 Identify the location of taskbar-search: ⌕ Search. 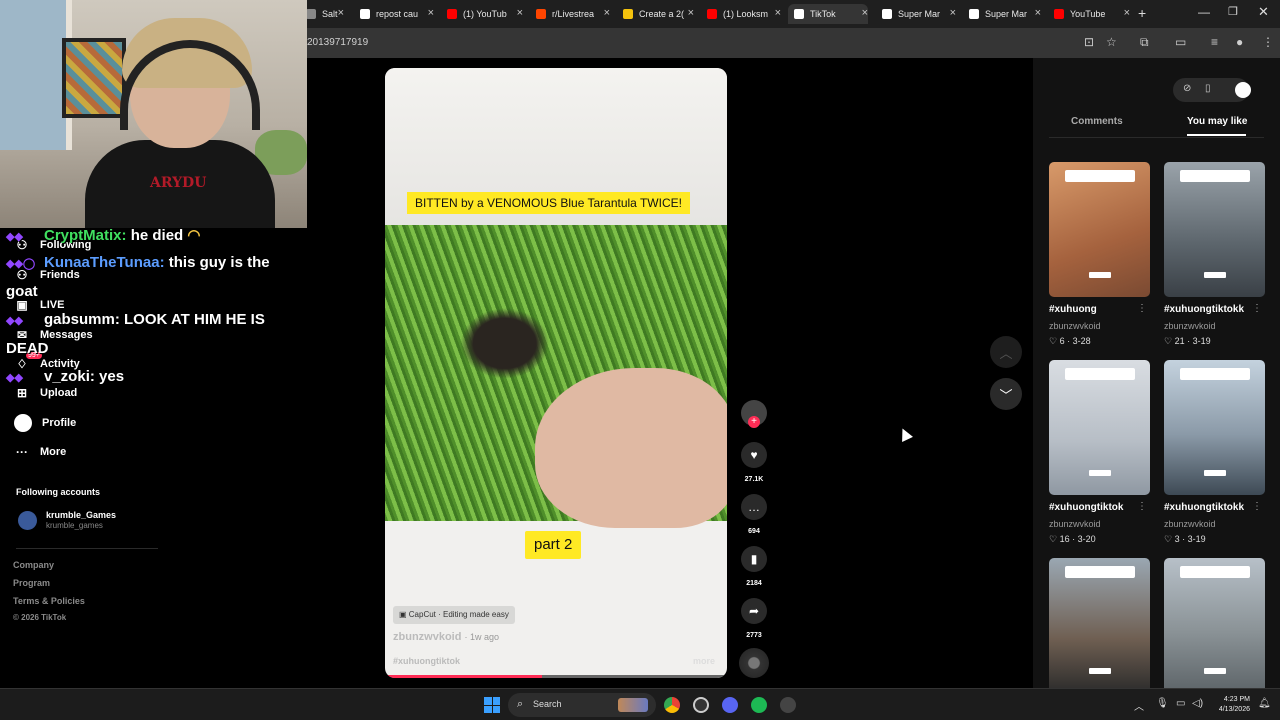
(582, 705).